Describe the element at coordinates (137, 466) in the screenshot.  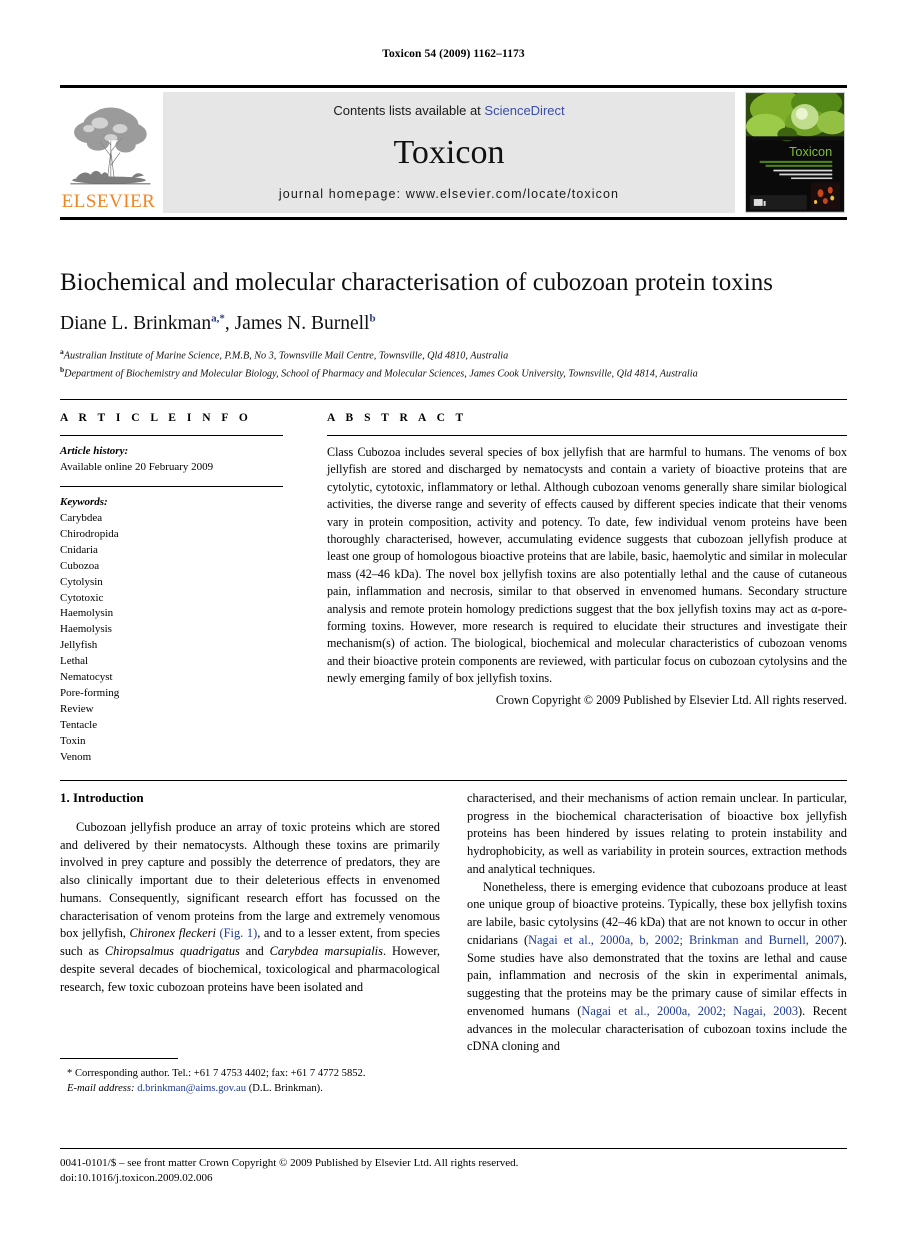
I see `article-history-value: Available online 20 February 2009` at that location.